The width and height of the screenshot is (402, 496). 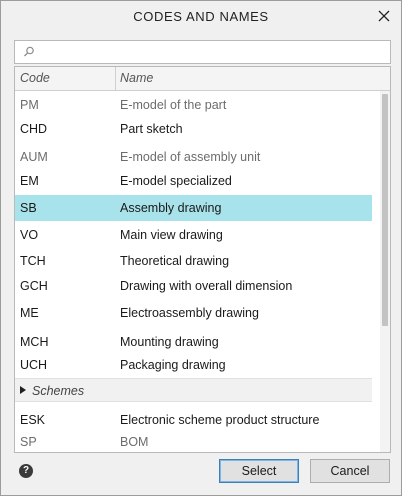 What do you see at coordinates (28, 442) in the screenshot?
I see `row-code: SP` at bounding box center [28, 442].